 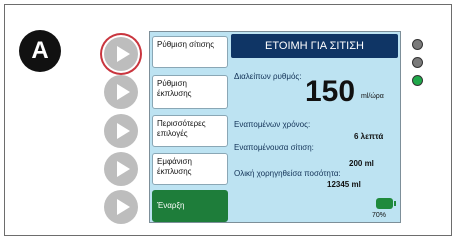 I want to click on nav-button-feed-settings, so click(x=121, y=54).